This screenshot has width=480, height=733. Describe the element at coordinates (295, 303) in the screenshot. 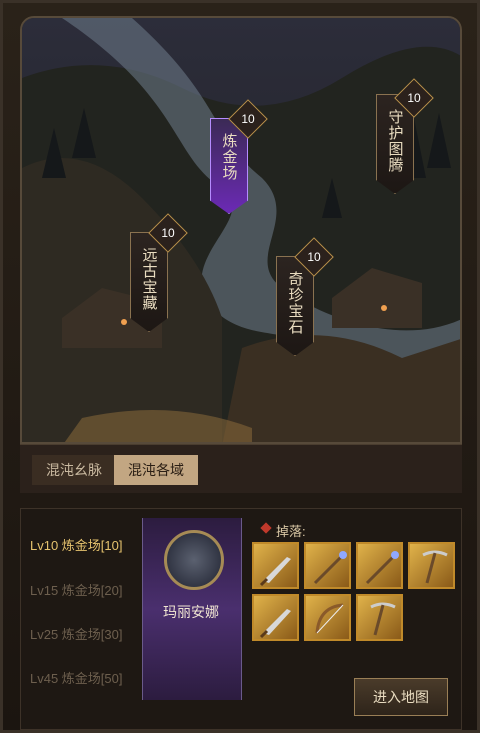

I see `map-node-label: 奇珍宝石` at that location.